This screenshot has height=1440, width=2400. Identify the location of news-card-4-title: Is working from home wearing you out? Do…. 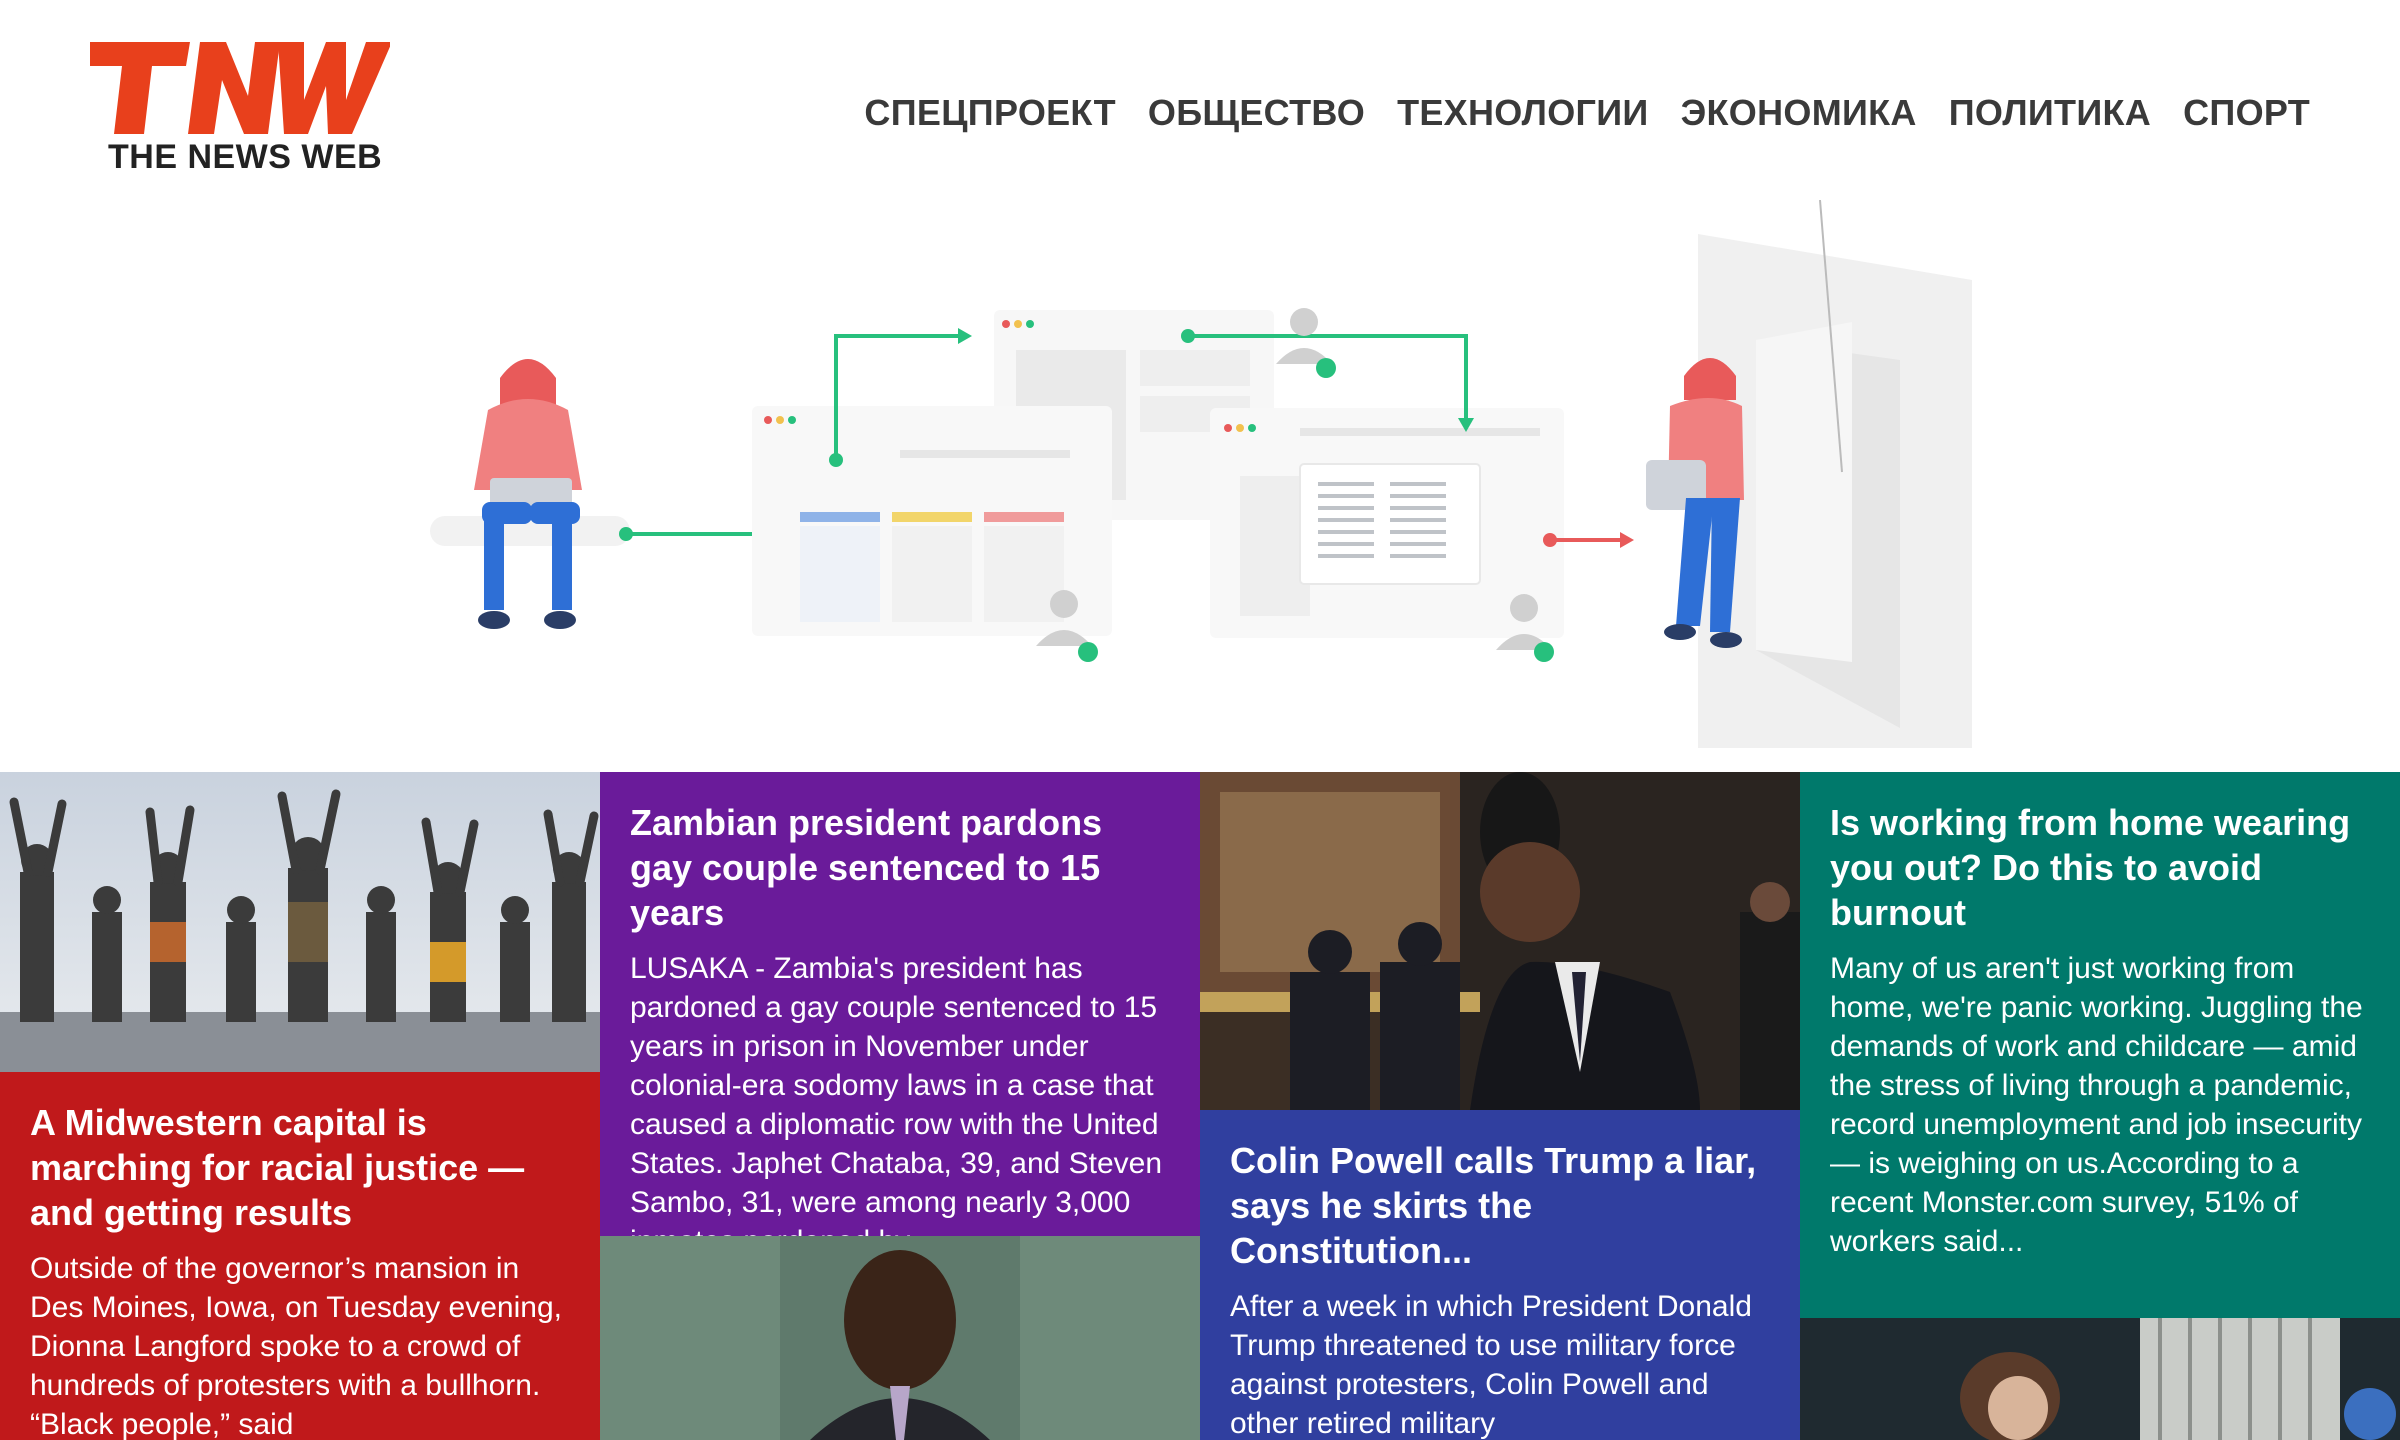
(2100, 867).